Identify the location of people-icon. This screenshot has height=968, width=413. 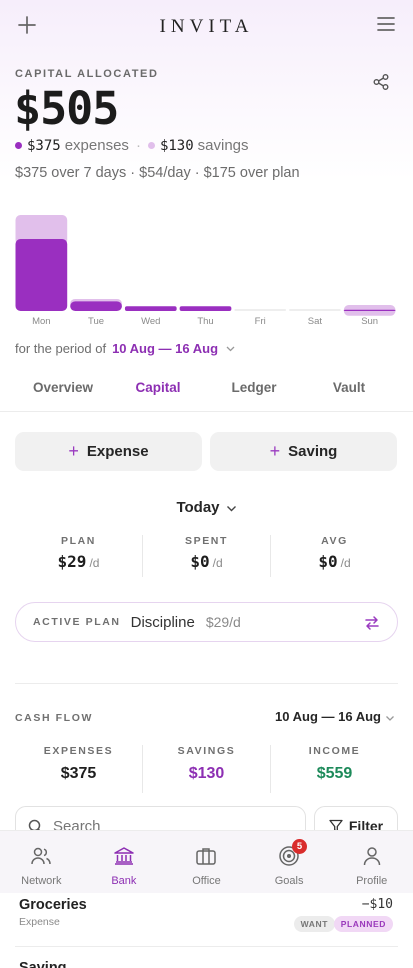
(41, 856).